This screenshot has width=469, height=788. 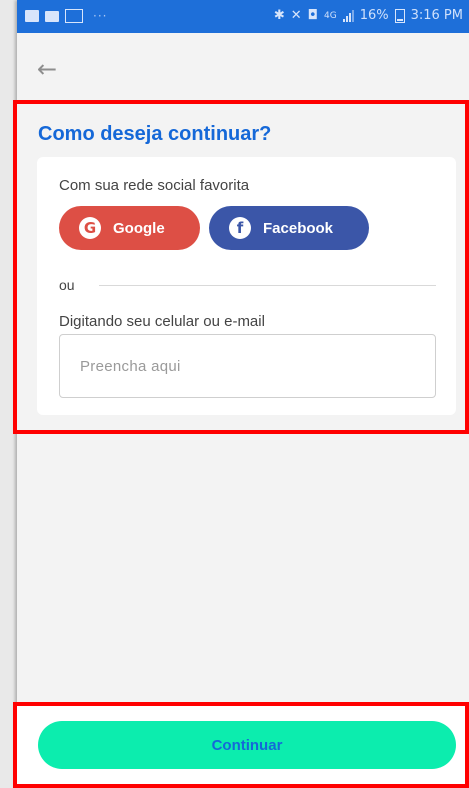 I want to click on social-login-label: Com sua rede social favorita, so click(x=154, y=185).